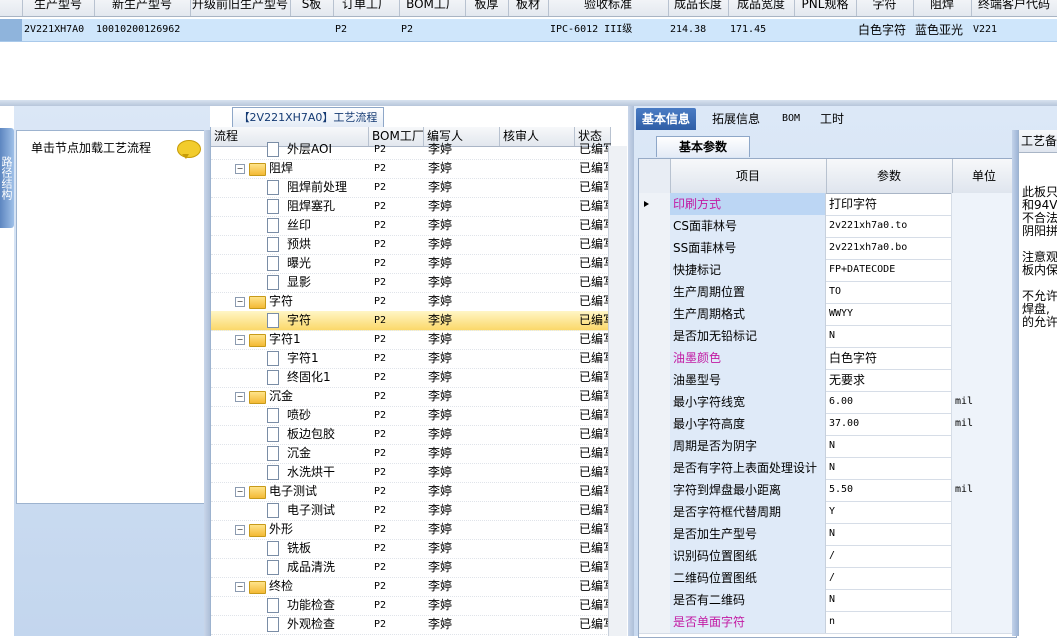 The width and height of the screenshot is (1057, 638). What do you see at coordinates (698, 30) in the screenshot?
I see `product-cell: 214.38` at bounding box center [698, 30].